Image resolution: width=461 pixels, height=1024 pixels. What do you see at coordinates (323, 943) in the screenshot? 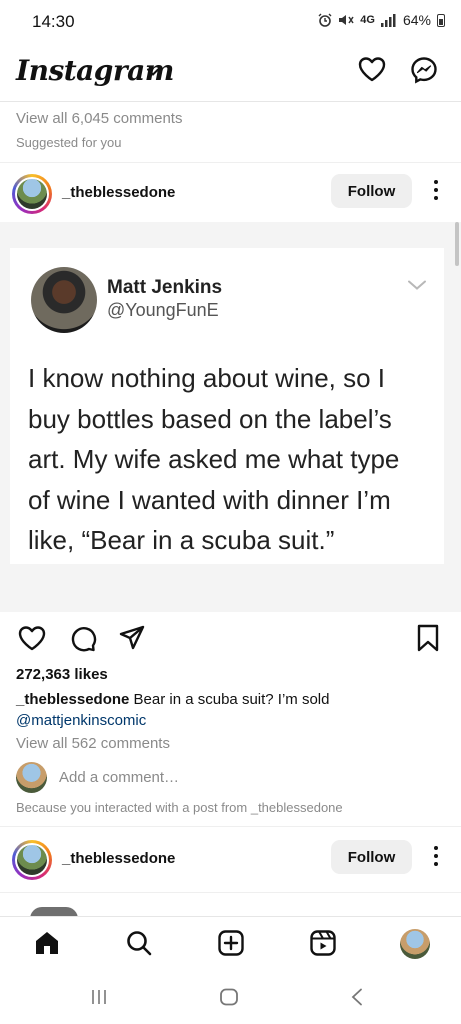
I see `reels-icon` at bounding box center [323, 943].